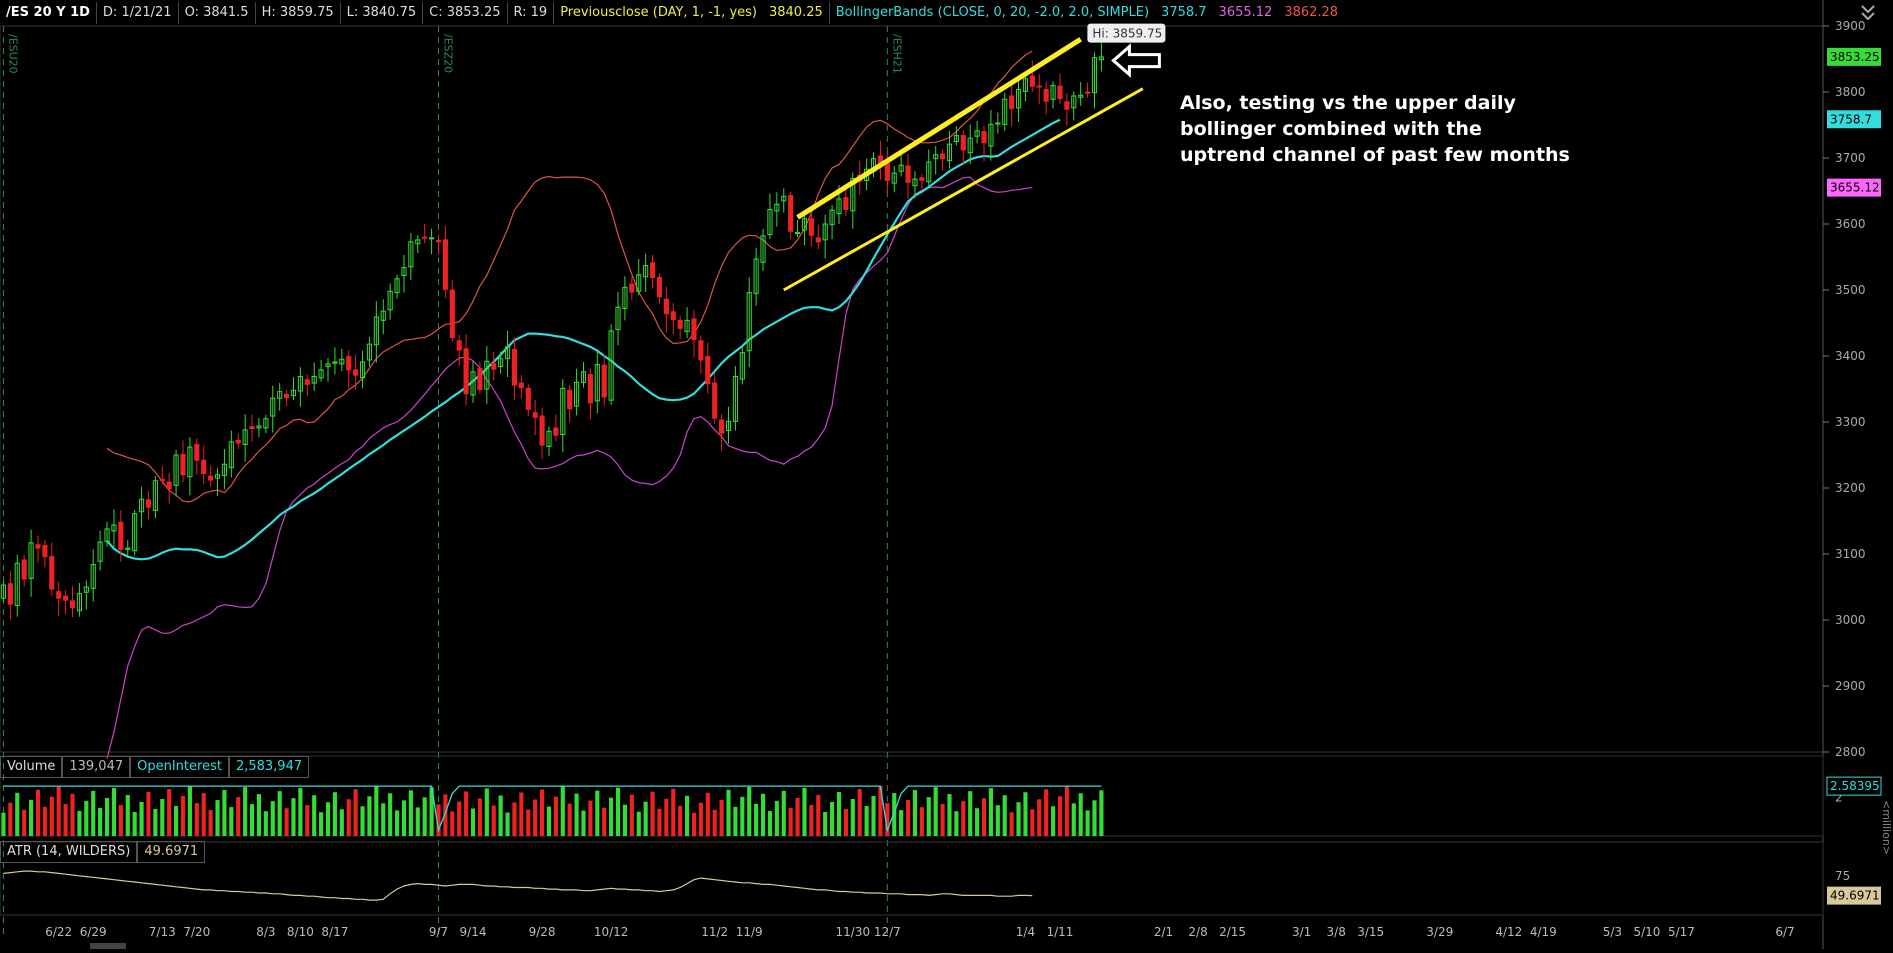 The image size is (1893, 953). I want to click on x-tick-label: 5/17, so click(1681, 932).